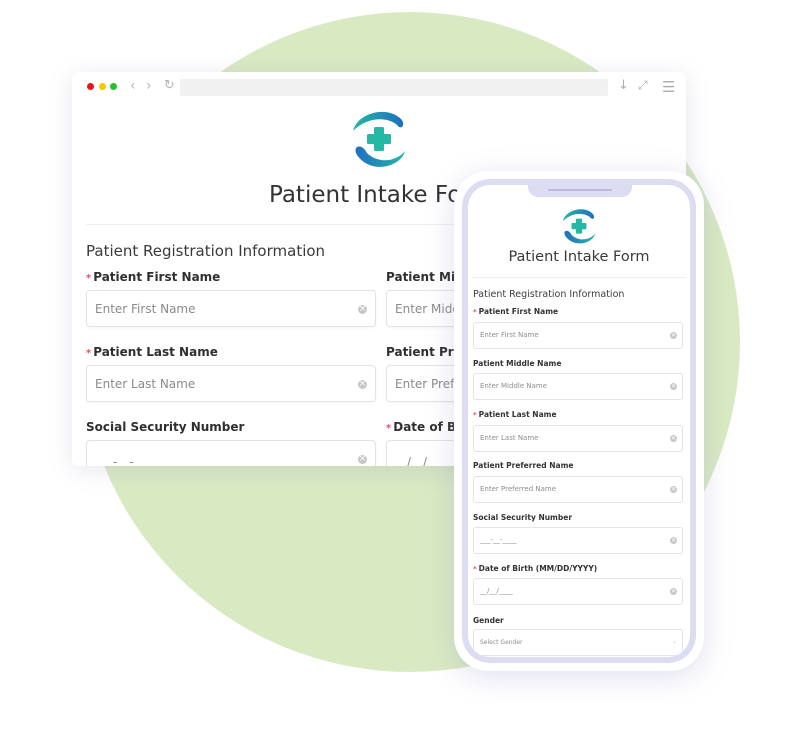 The height and width of the screenshot is (739, 804). I want to click on label-text: Patient Preferred Name, so click(523, 465).